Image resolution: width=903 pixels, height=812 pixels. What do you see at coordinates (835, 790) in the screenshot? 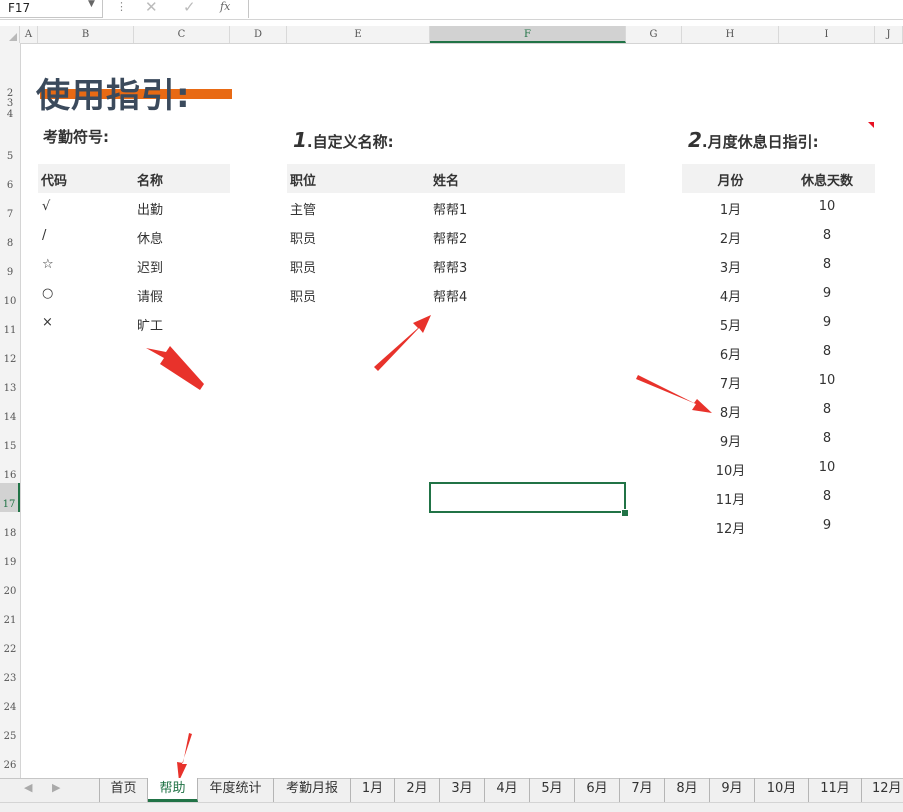
I see `tab-month-11: 11月` at bounding box center [835, 790].